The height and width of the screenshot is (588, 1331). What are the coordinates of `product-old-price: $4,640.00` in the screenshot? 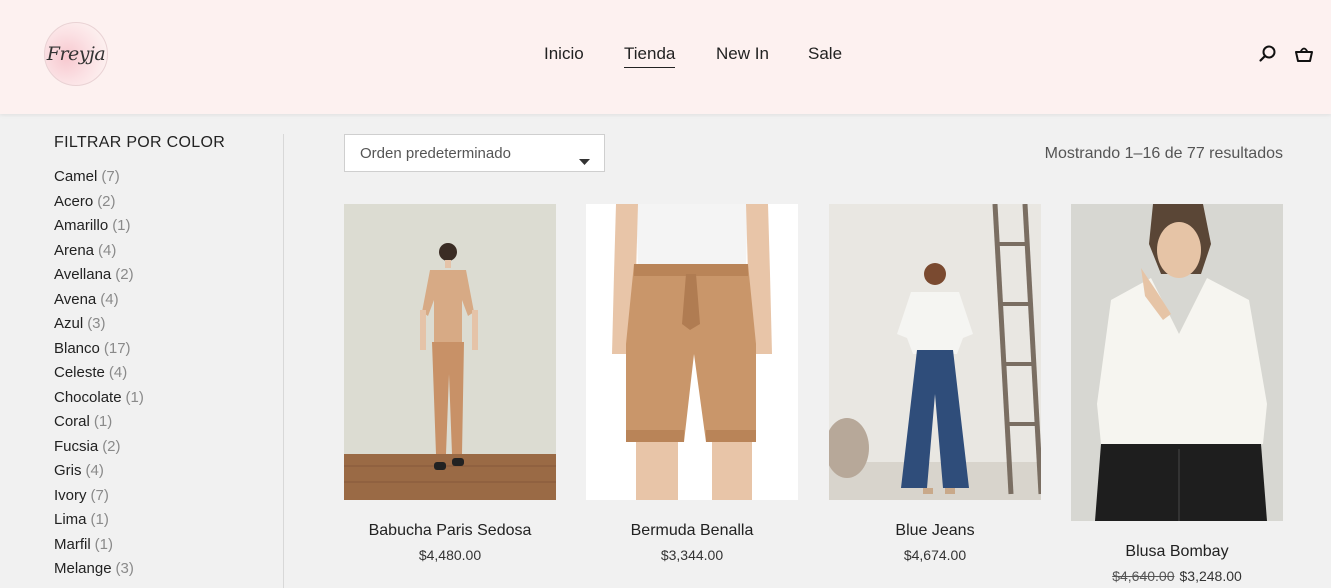 It's located at (1143, 576).